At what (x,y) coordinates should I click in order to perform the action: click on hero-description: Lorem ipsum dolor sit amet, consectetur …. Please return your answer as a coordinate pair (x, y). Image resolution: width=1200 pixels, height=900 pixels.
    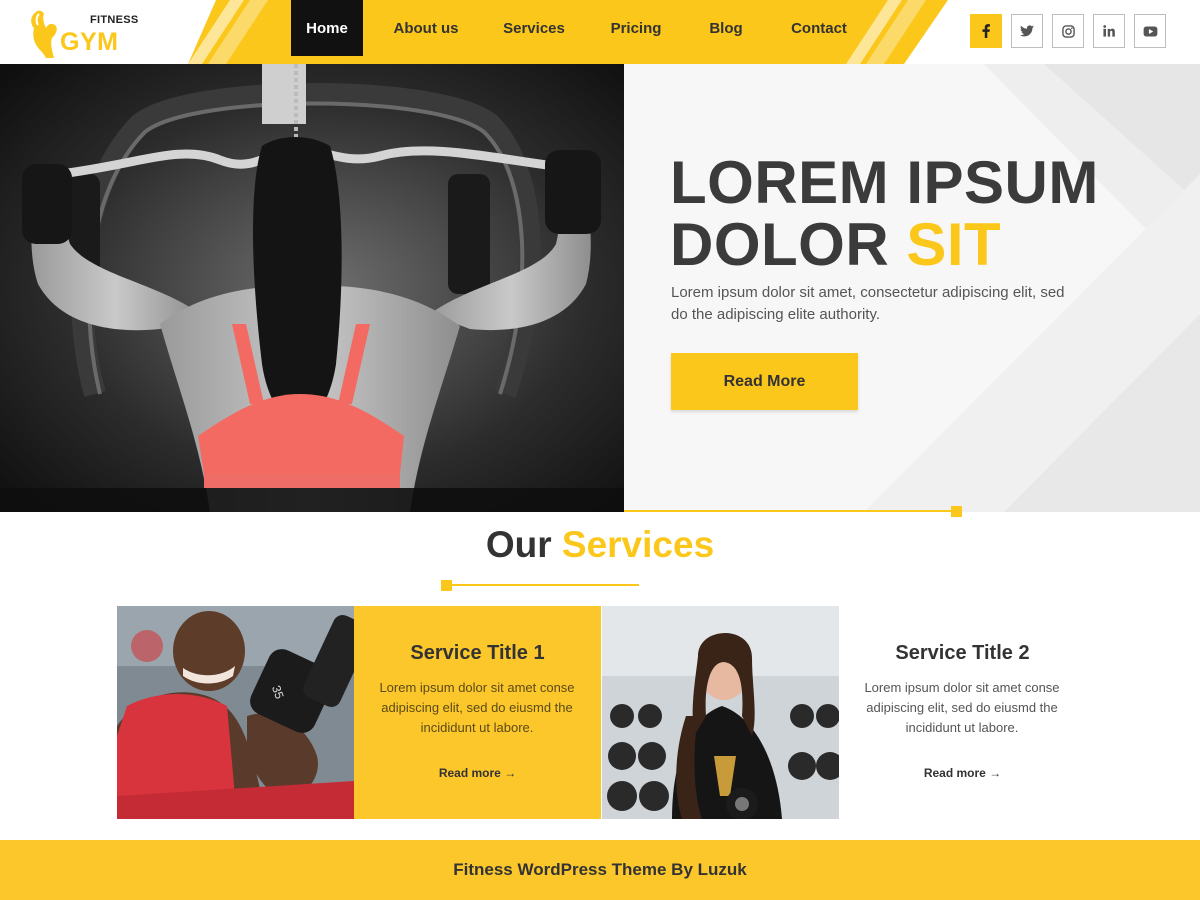
    Looking at the image, I should click on (868, 303).